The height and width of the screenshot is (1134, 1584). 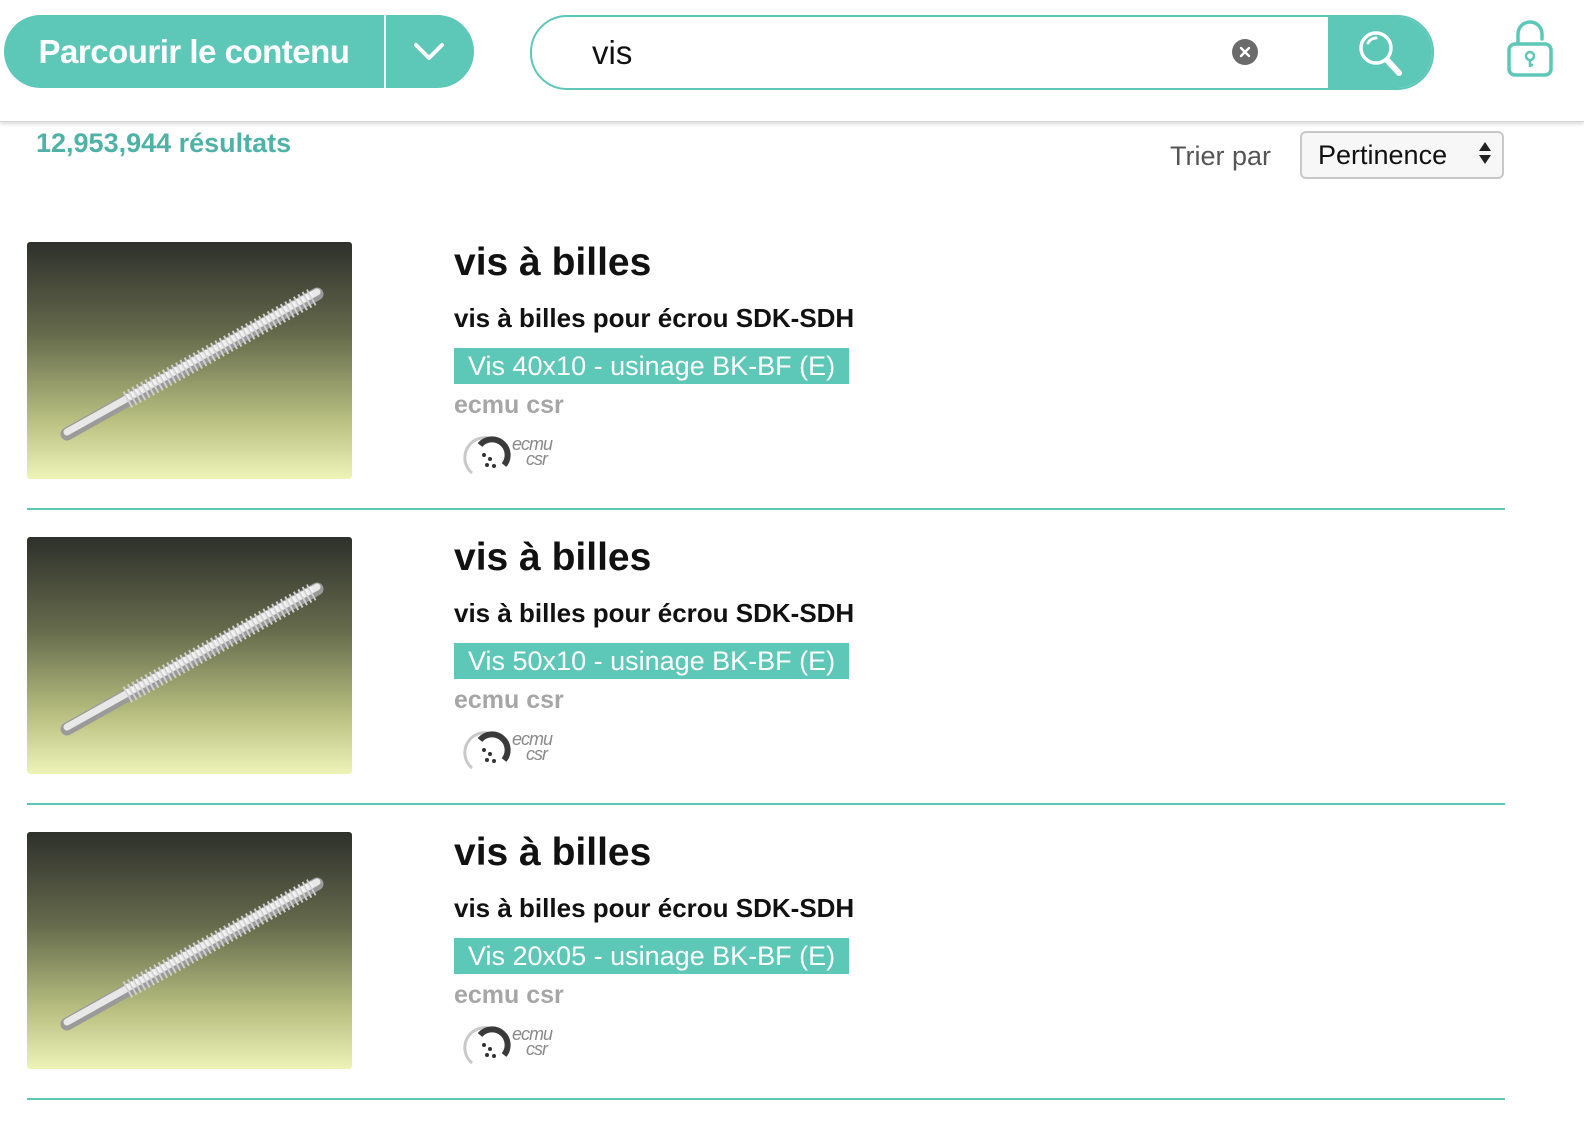 I want to click on clear-icon, so click(x=1245, y=52).